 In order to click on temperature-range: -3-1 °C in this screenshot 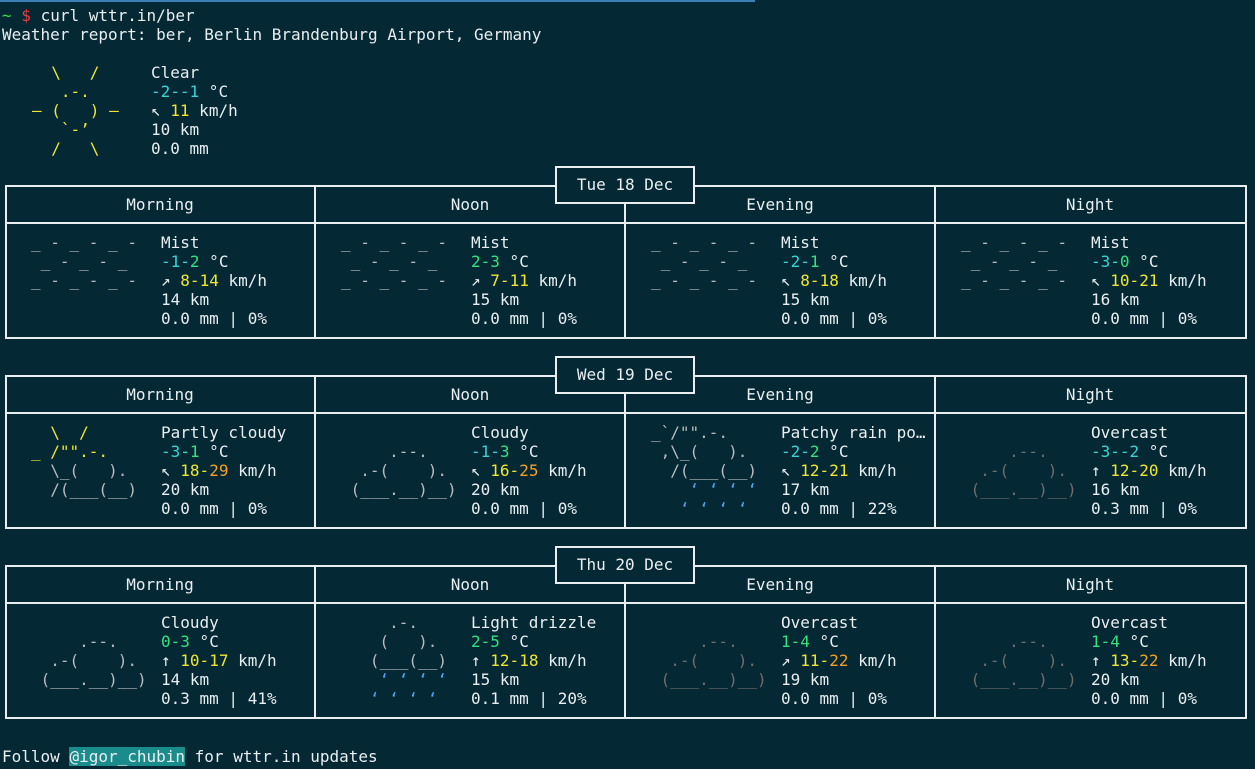, I will do `click(223, 451)`.